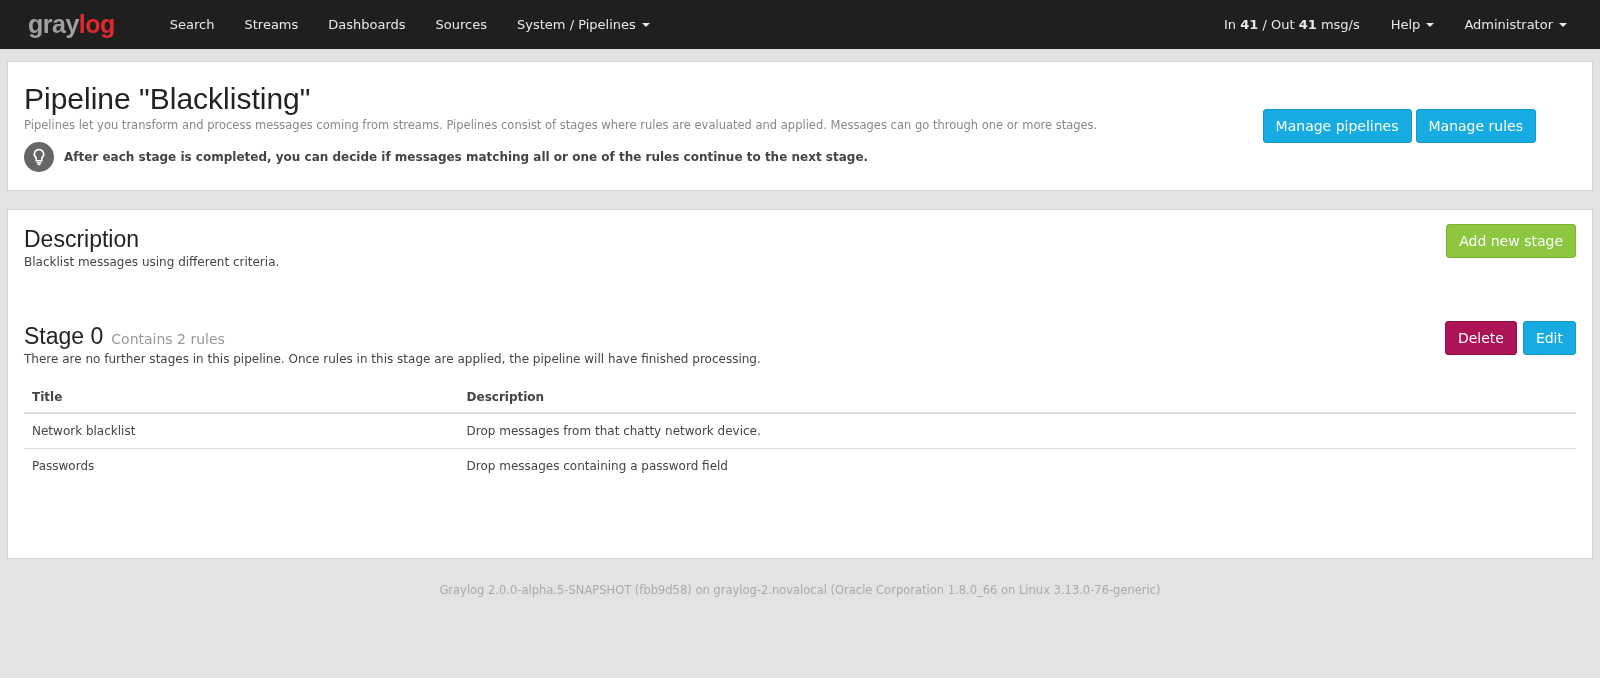 Image resolution: width=1600 pixels, height=678 pixels. What do you see at coordinates (192, 24) in the screenshot?
I see `nav-link: Search` at bounding box center [192, 24].